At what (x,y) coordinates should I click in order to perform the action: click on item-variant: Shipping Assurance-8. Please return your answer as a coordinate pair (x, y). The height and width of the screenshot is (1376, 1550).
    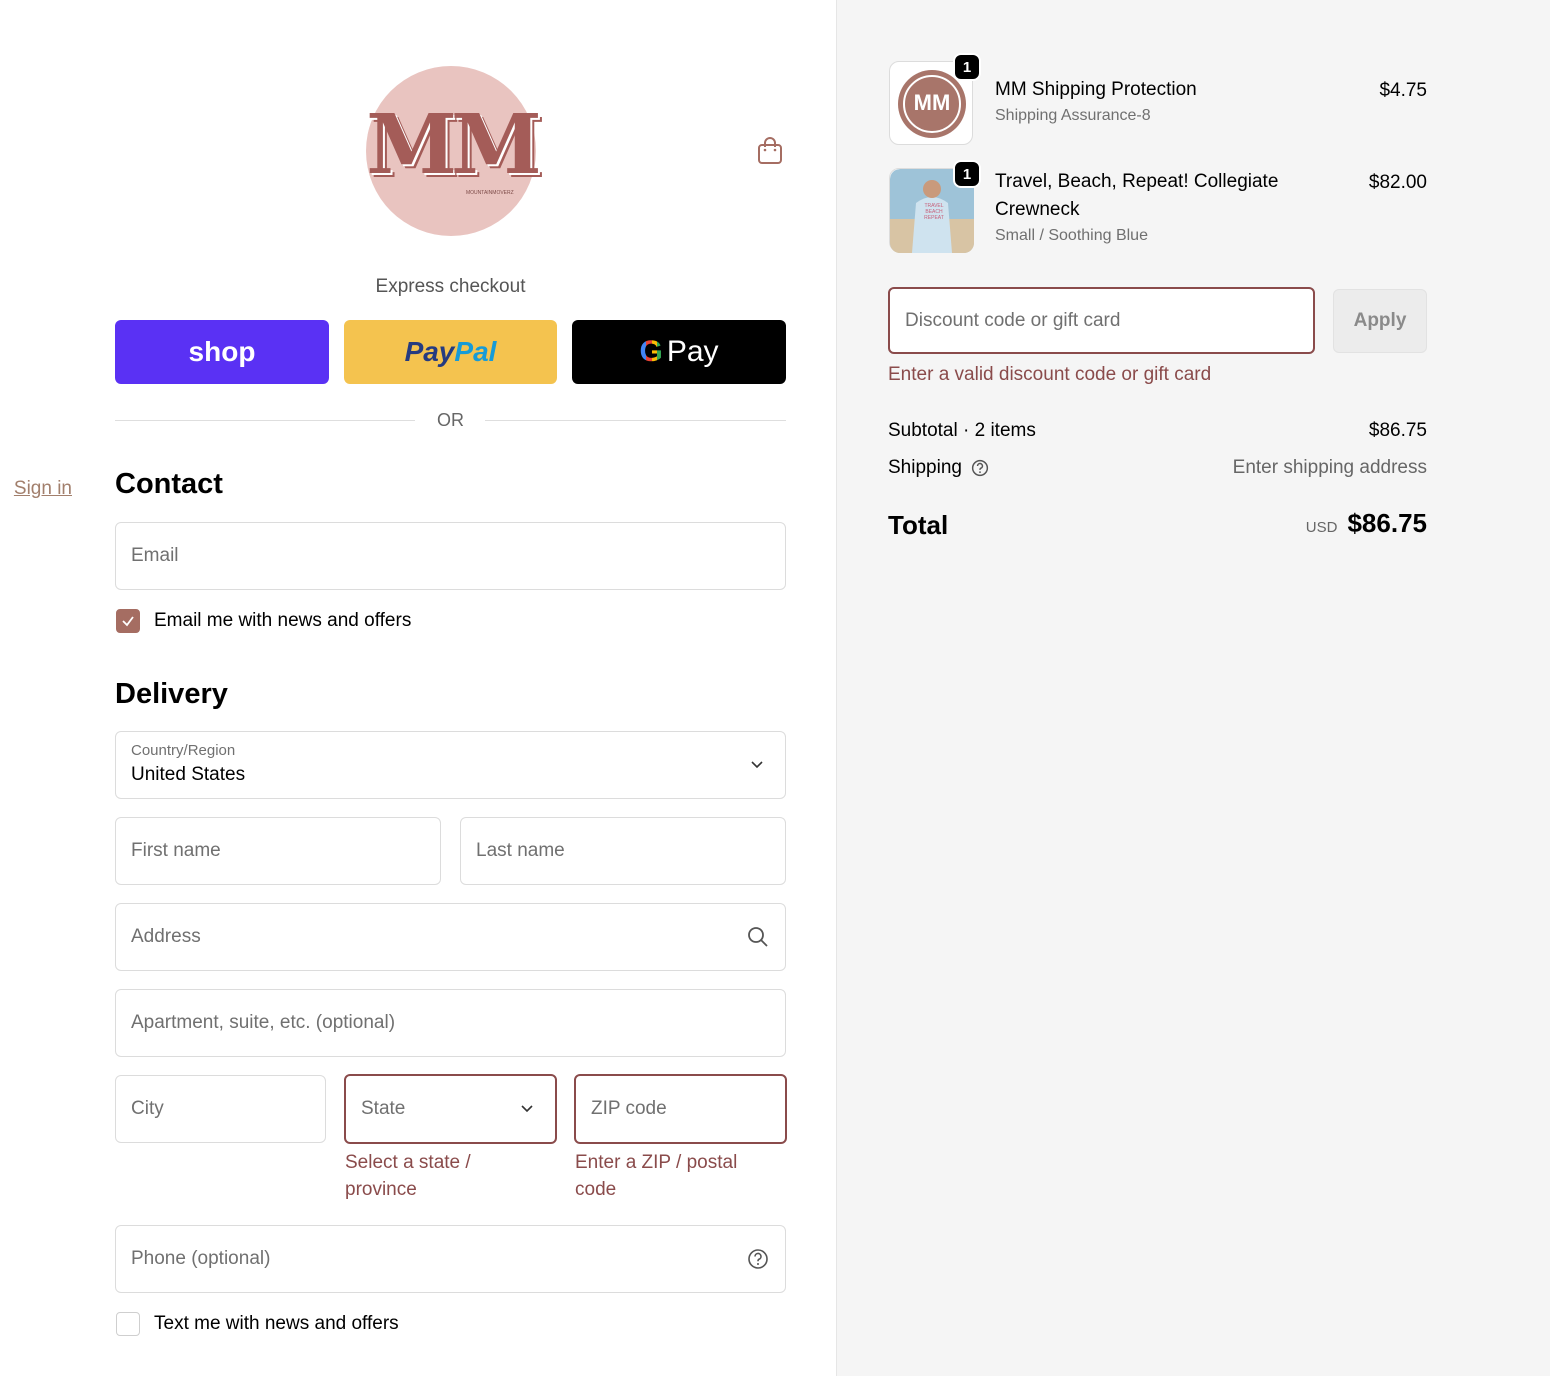
    Looking at the image, I should click on (1073, 115).